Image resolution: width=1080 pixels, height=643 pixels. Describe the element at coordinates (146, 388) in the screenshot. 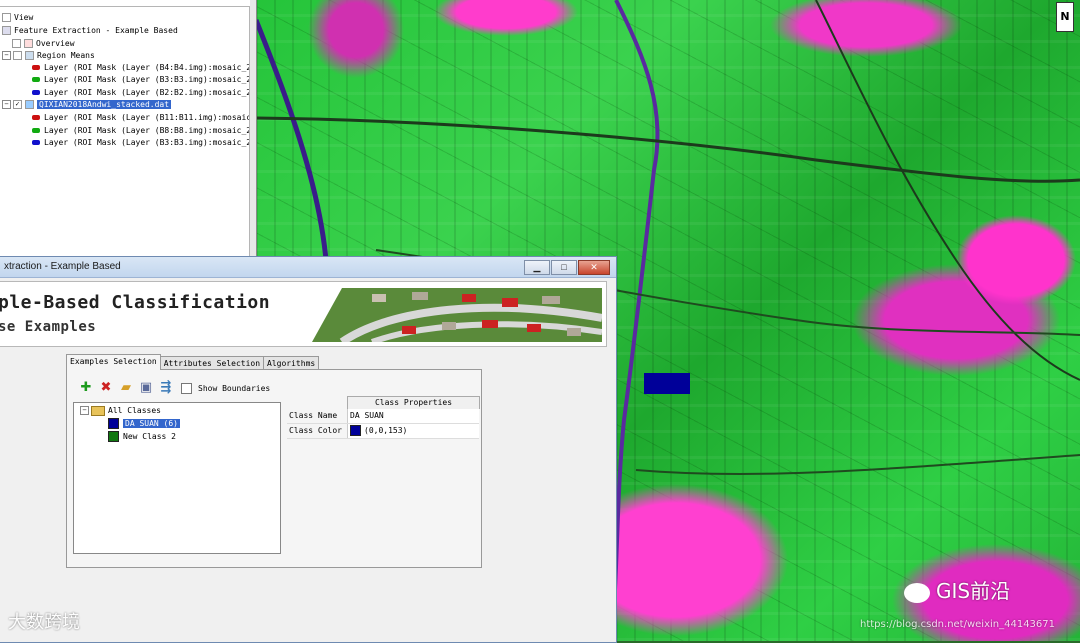

I see `save-icon: ▣` at that location.